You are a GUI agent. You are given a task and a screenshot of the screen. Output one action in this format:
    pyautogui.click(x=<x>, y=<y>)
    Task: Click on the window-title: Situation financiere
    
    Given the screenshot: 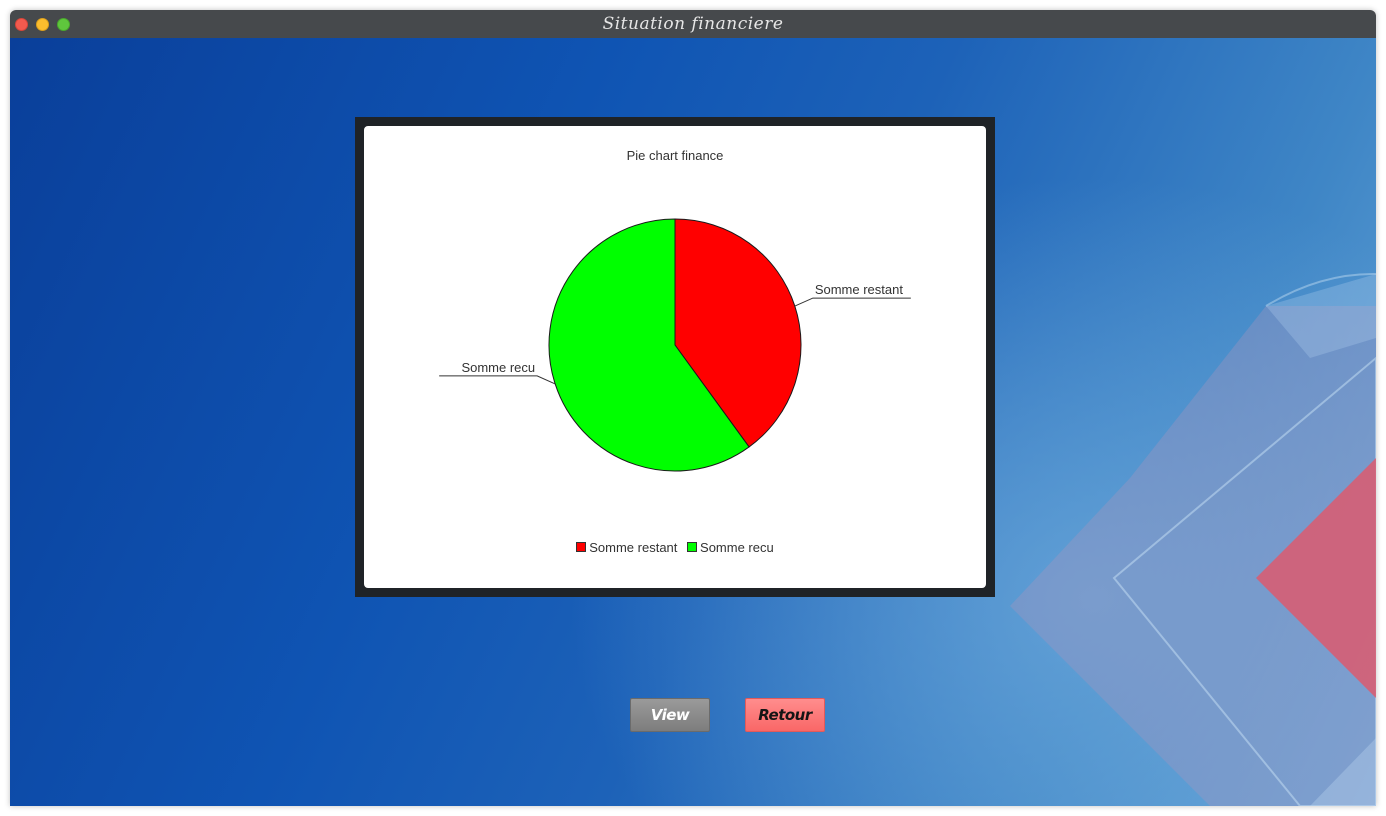 What is the action you would take?
    pyautogui.click(x=693, y=24)
    